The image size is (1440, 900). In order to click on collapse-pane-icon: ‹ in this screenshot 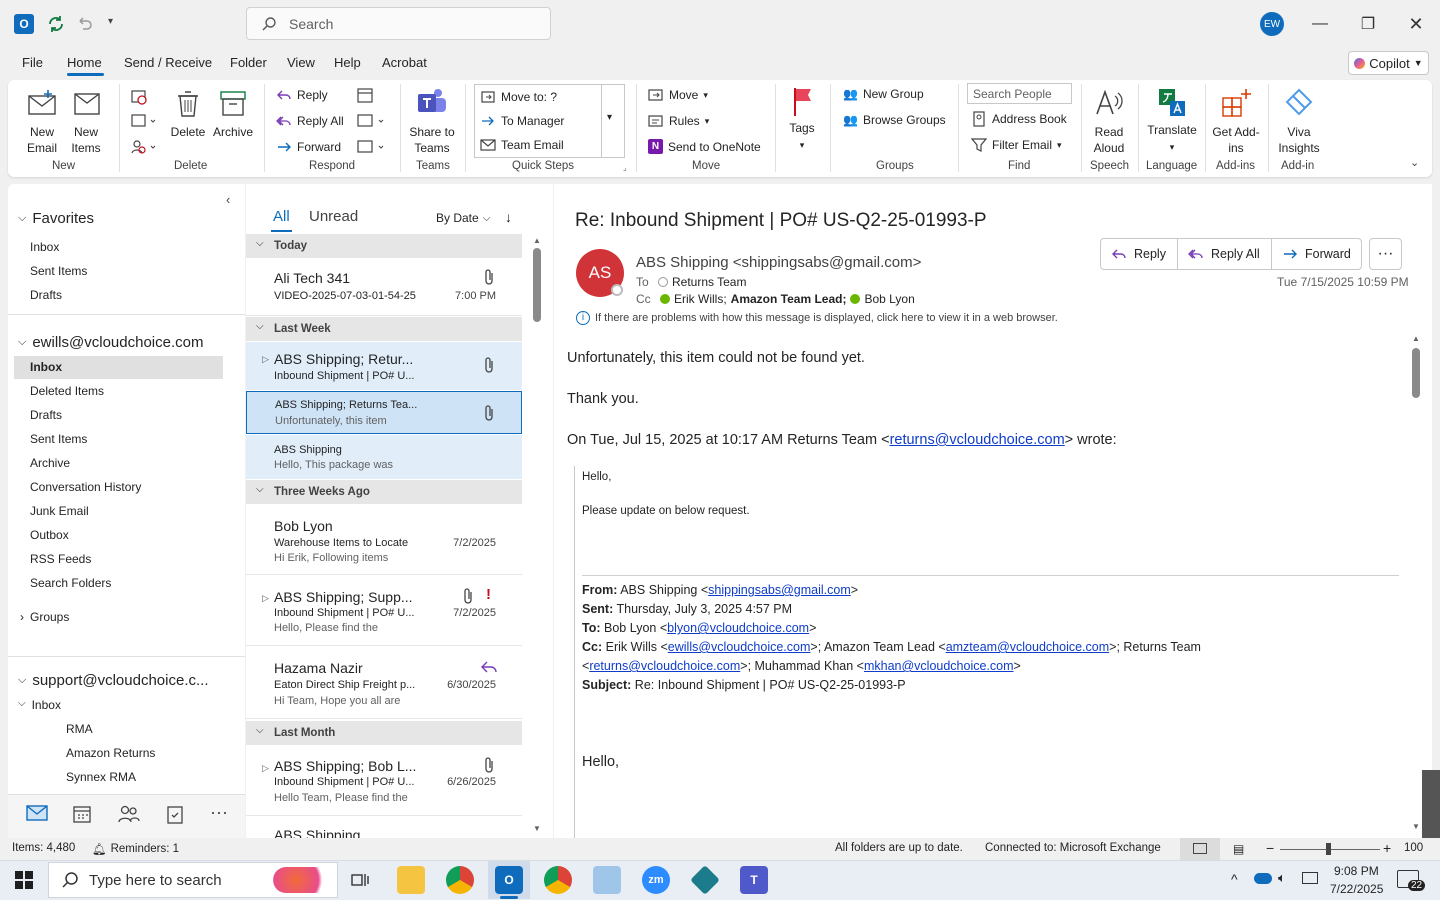, I will do `click(228, 199)`.